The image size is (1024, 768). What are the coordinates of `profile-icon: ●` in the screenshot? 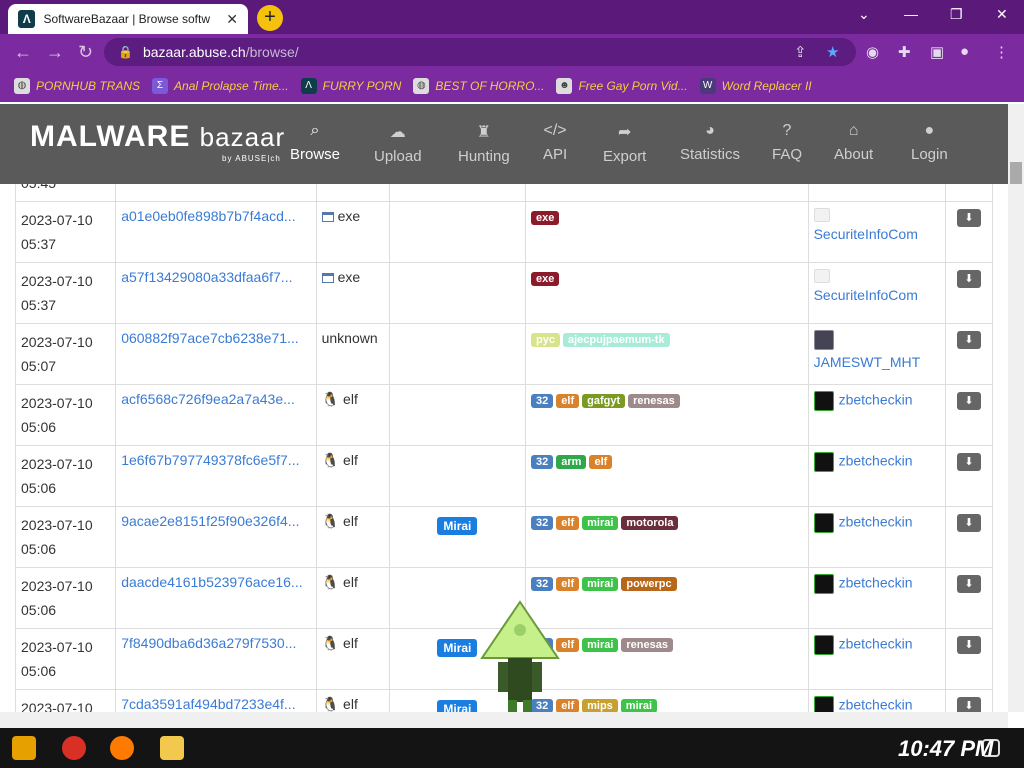 It's located at (964, 51).